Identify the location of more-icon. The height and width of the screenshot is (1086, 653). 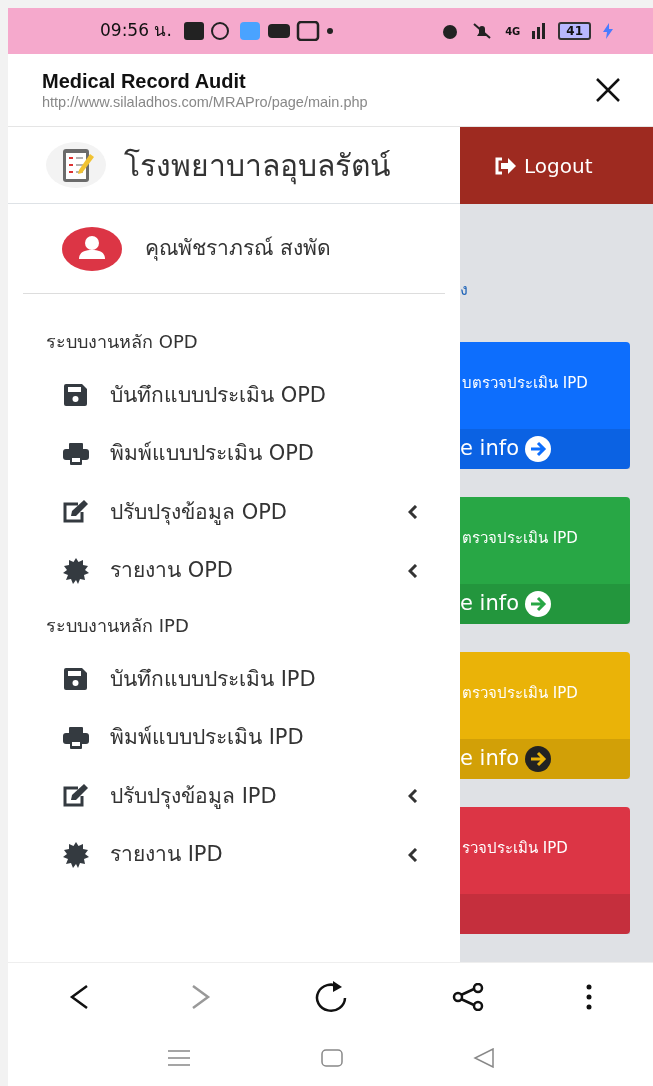
(588, 996).